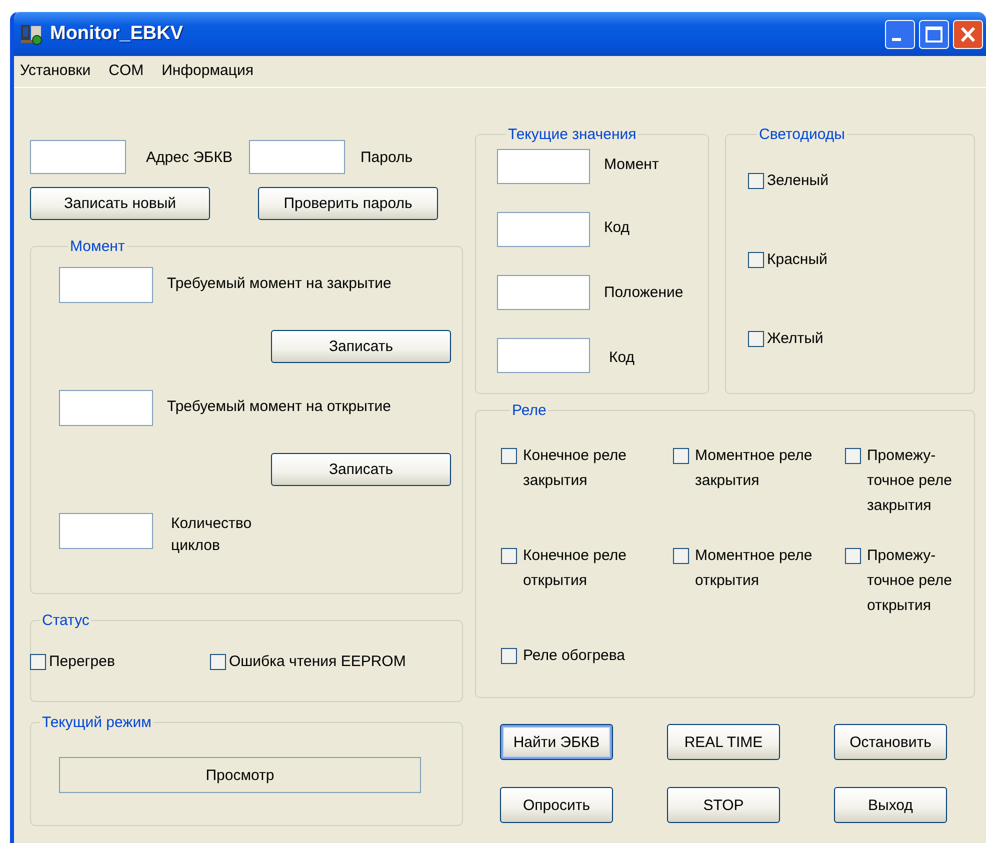 This screenshot has height=843, width=986. What do you see at coordinates (802, 134) in the screenshot?
I see `group-title: Светодиоды` at bounding box center [802, 134].